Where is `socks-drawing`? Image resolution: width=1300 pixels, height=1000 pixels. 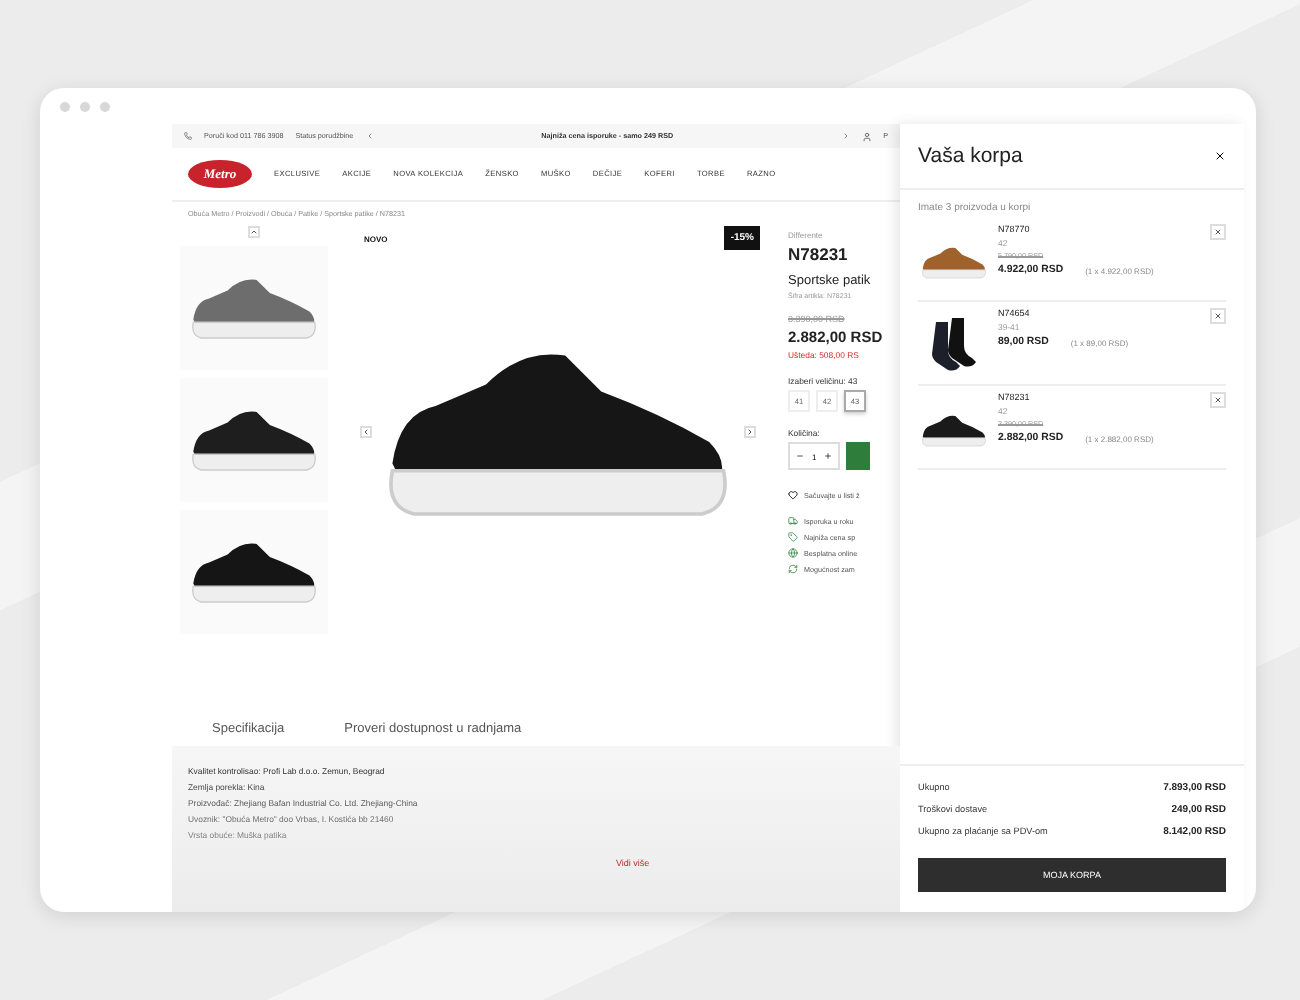 socks-drawing is located at coordinates (954, 346).